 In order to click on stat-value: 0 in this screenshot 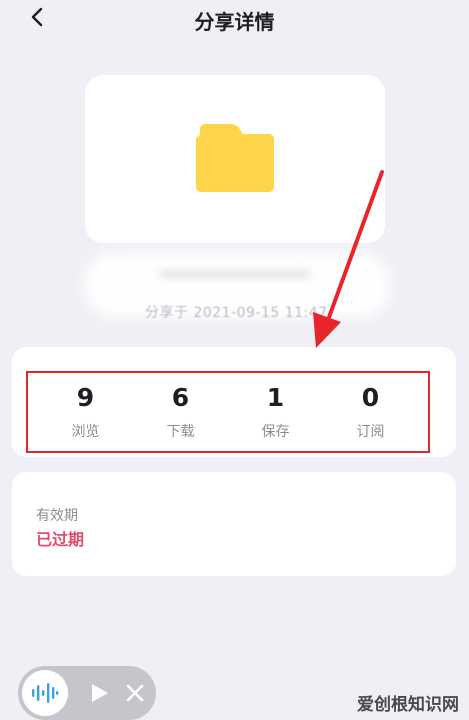, I will do `click(370, 397)`.